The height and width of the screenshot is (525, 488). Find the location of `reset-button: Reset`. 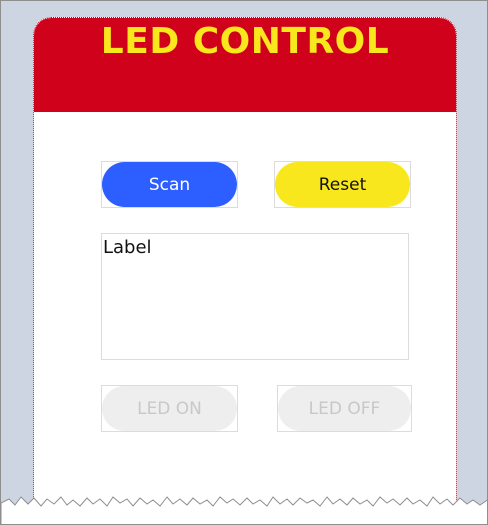

reset-button: Reset is located at coordinates (342, 184).